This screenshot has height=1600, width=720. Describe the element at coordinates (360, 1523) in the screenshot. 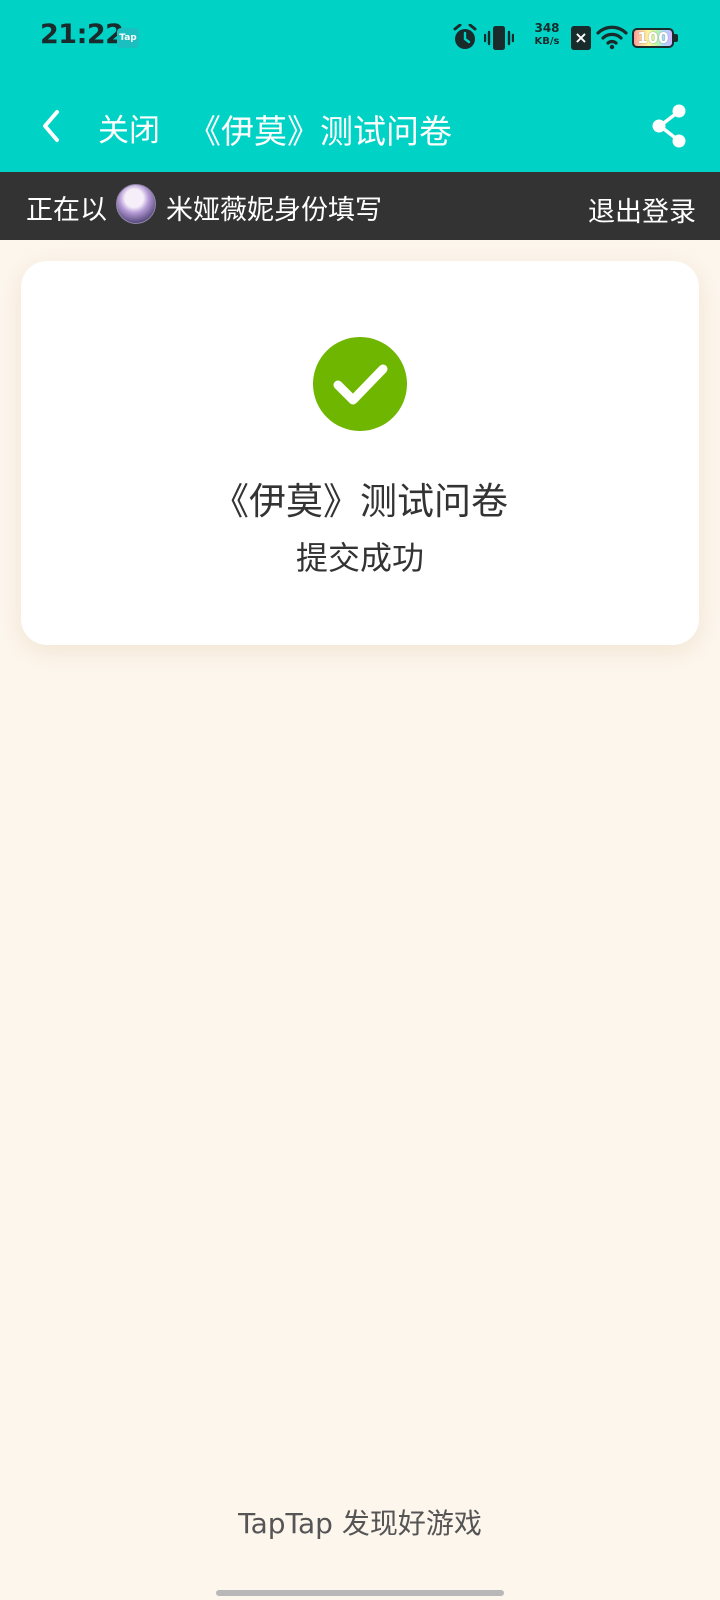

I see `footer-brand: TapTap 发现好游戏` at that location.